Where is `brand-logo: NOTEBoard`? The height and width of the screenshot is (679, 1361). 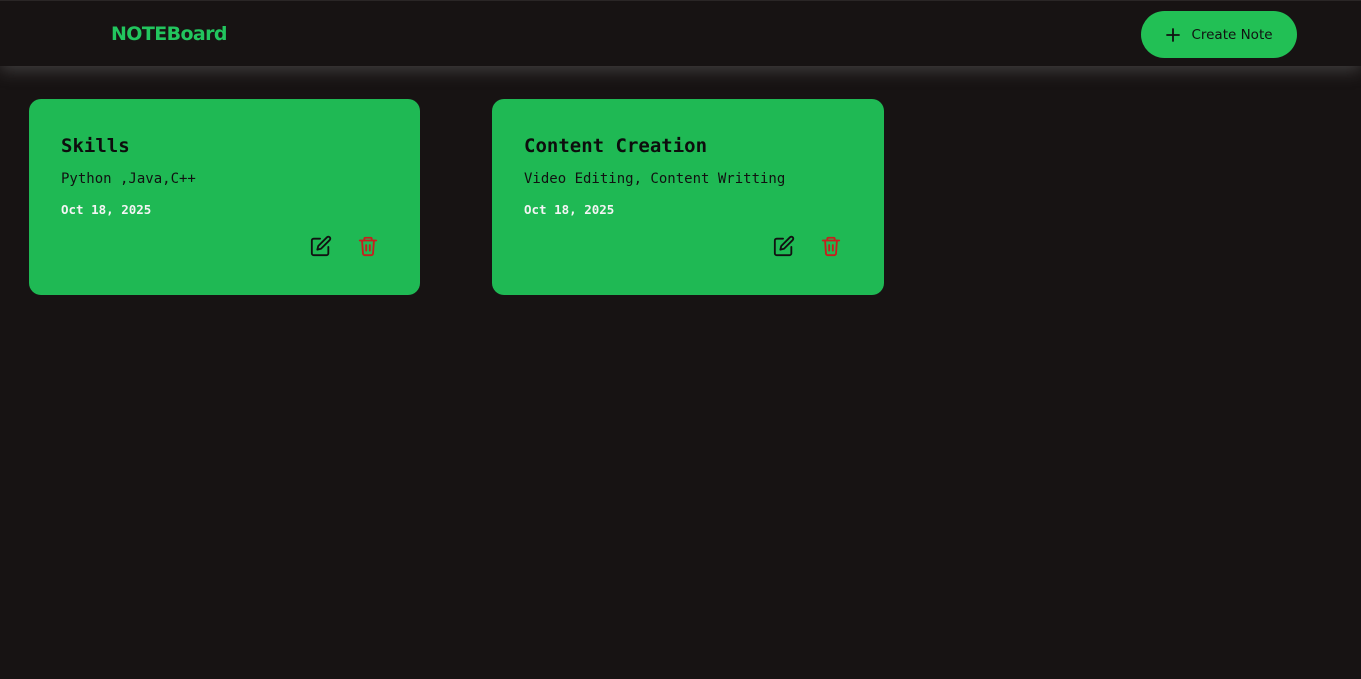
brand-logo: NOTEBoard is located at coordinates (169, 34).